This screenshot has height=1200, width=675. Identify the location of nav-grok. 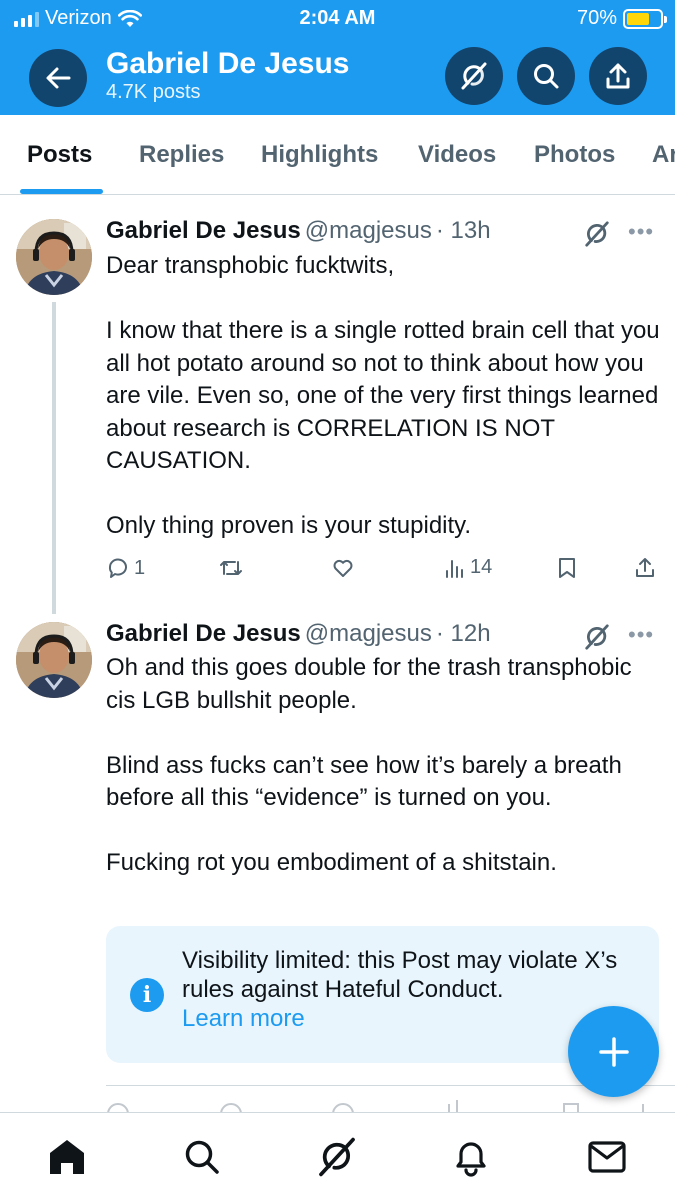
(337, 1157).